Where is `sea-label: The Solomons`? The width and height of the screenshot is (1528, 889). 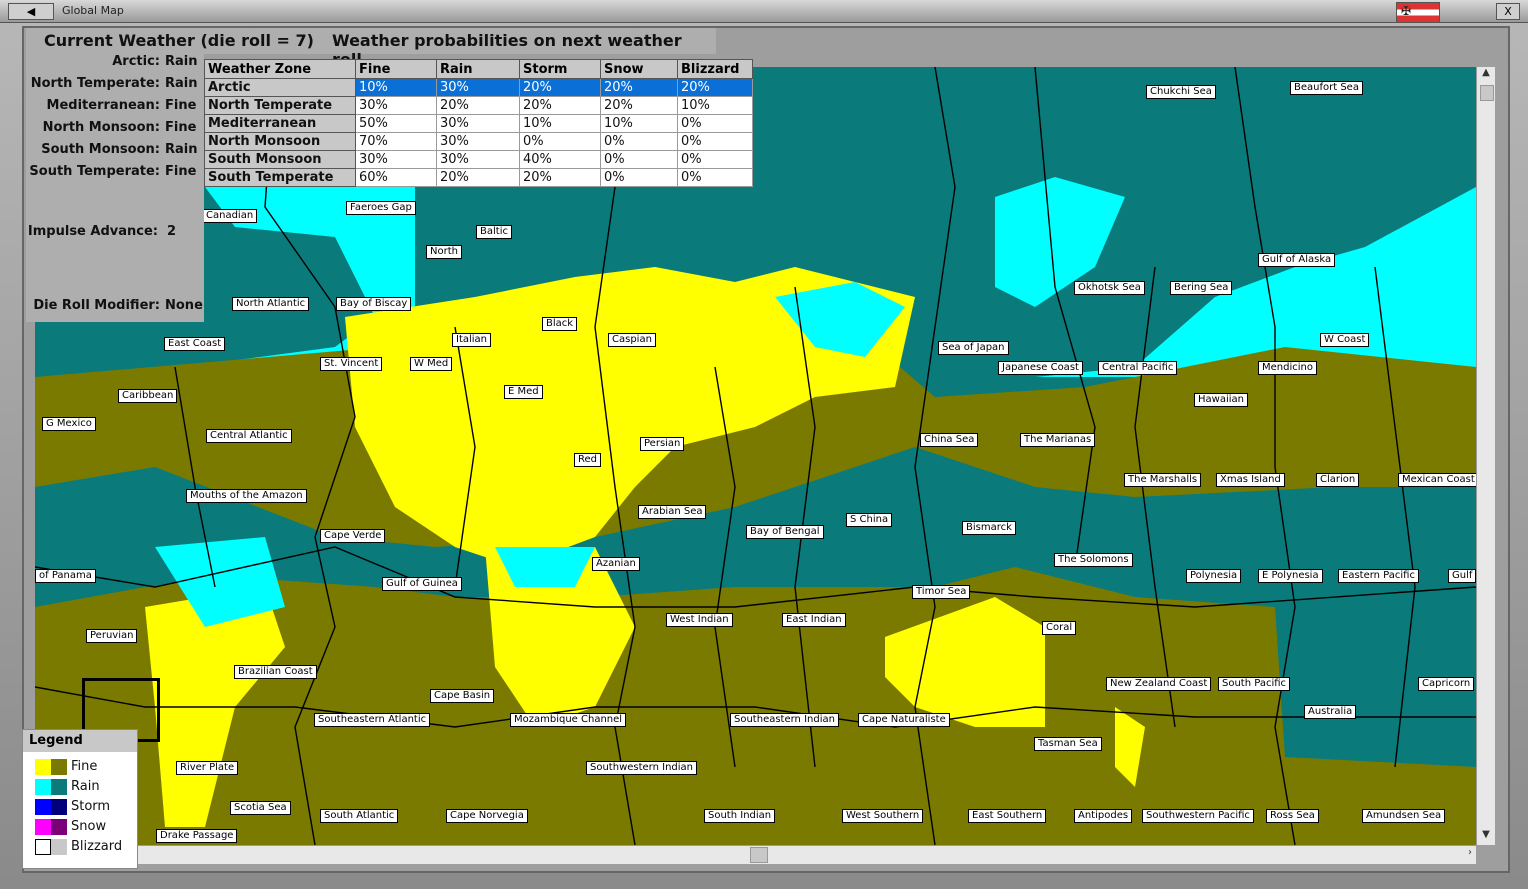
sea-label: The Solomons is located at coordinates (1093, 560).